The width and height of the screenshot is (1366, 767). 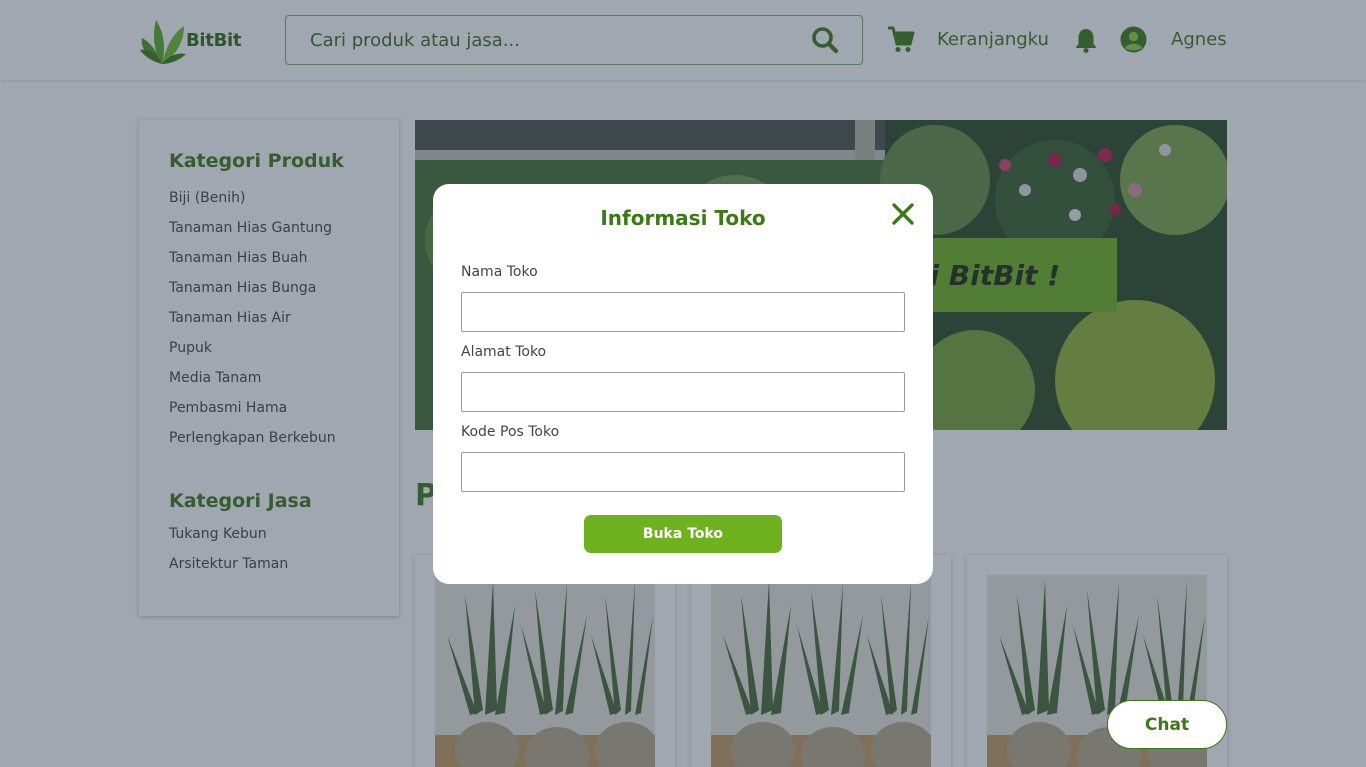 I want to click on store-address-label: Alamat Toko, so click(x=504, y=352).